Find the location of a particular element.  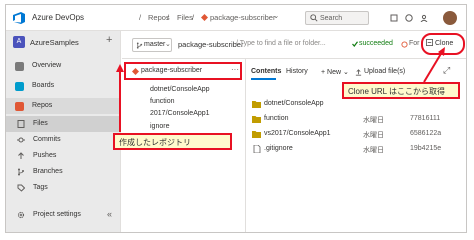

search-input: Search is located at coordinates (337, 18).